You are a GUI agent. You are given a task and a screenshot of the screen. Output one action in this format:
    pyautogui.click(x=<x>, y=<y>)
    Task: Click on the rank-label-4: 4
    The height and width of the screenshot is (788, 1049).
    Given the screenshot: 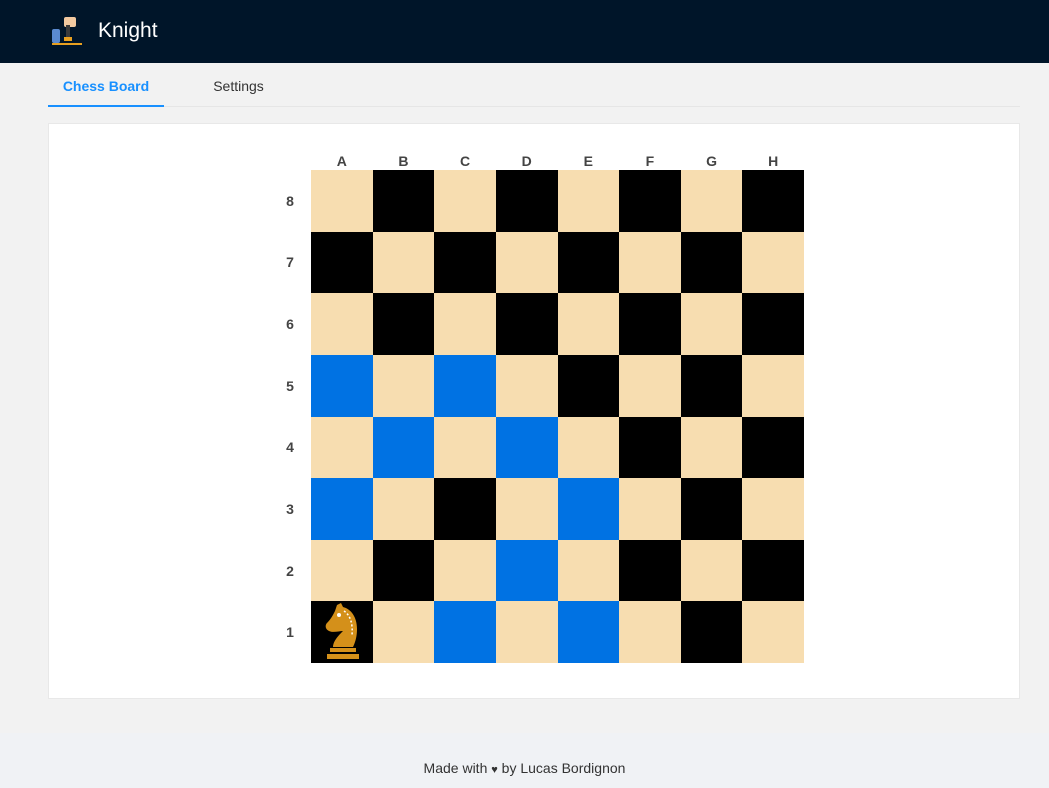 What is the action you would take?
    pyautogui.click(x=290, y=447)
    